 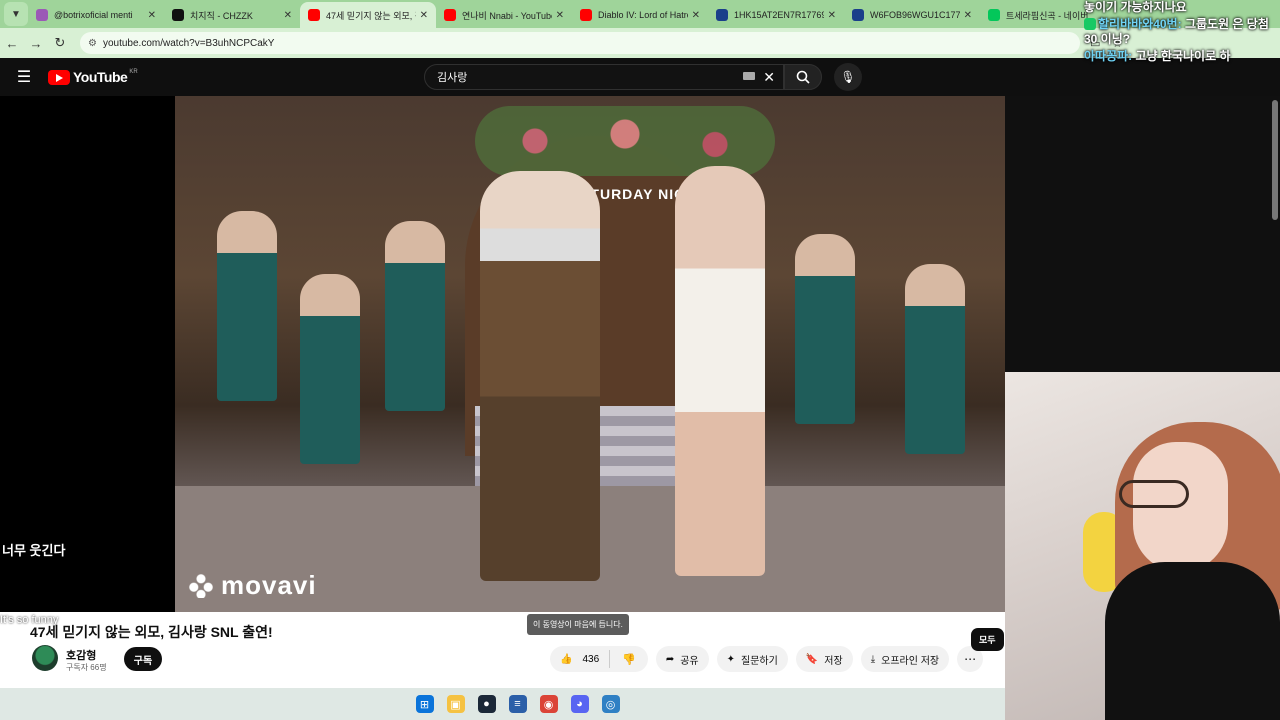 I want to click on search-button, so click(x=803, y=77).